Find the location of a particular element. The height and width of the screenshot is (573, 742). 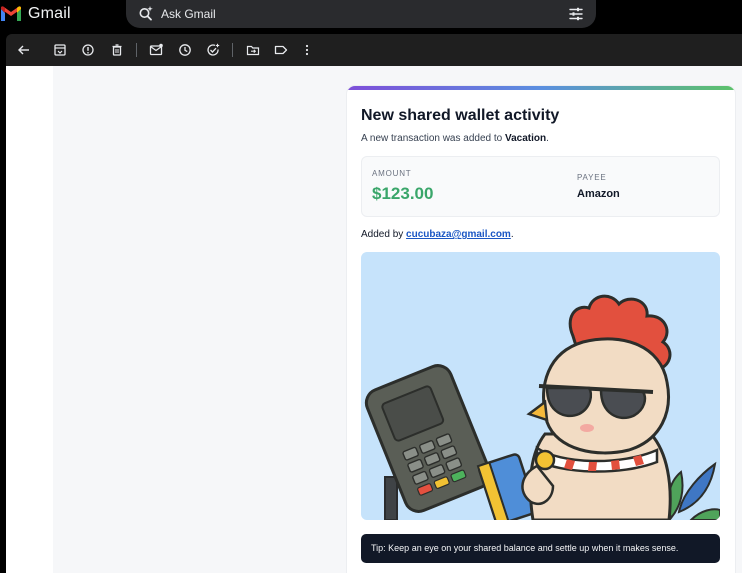

email-subtitle: A new transaction was added to Vacation. is located at coordinates (455, 138).